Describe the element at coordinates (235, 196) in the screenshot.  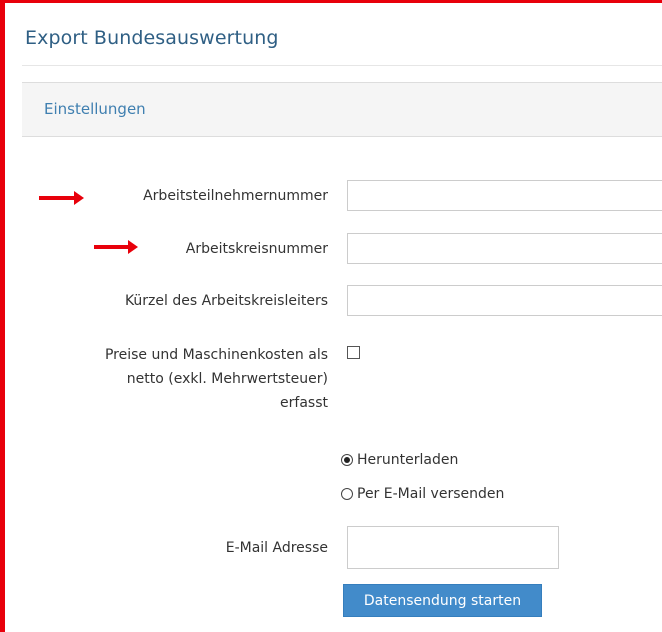
I see `participant-number-label: Arbeitsteilnehmernummer` at that location.